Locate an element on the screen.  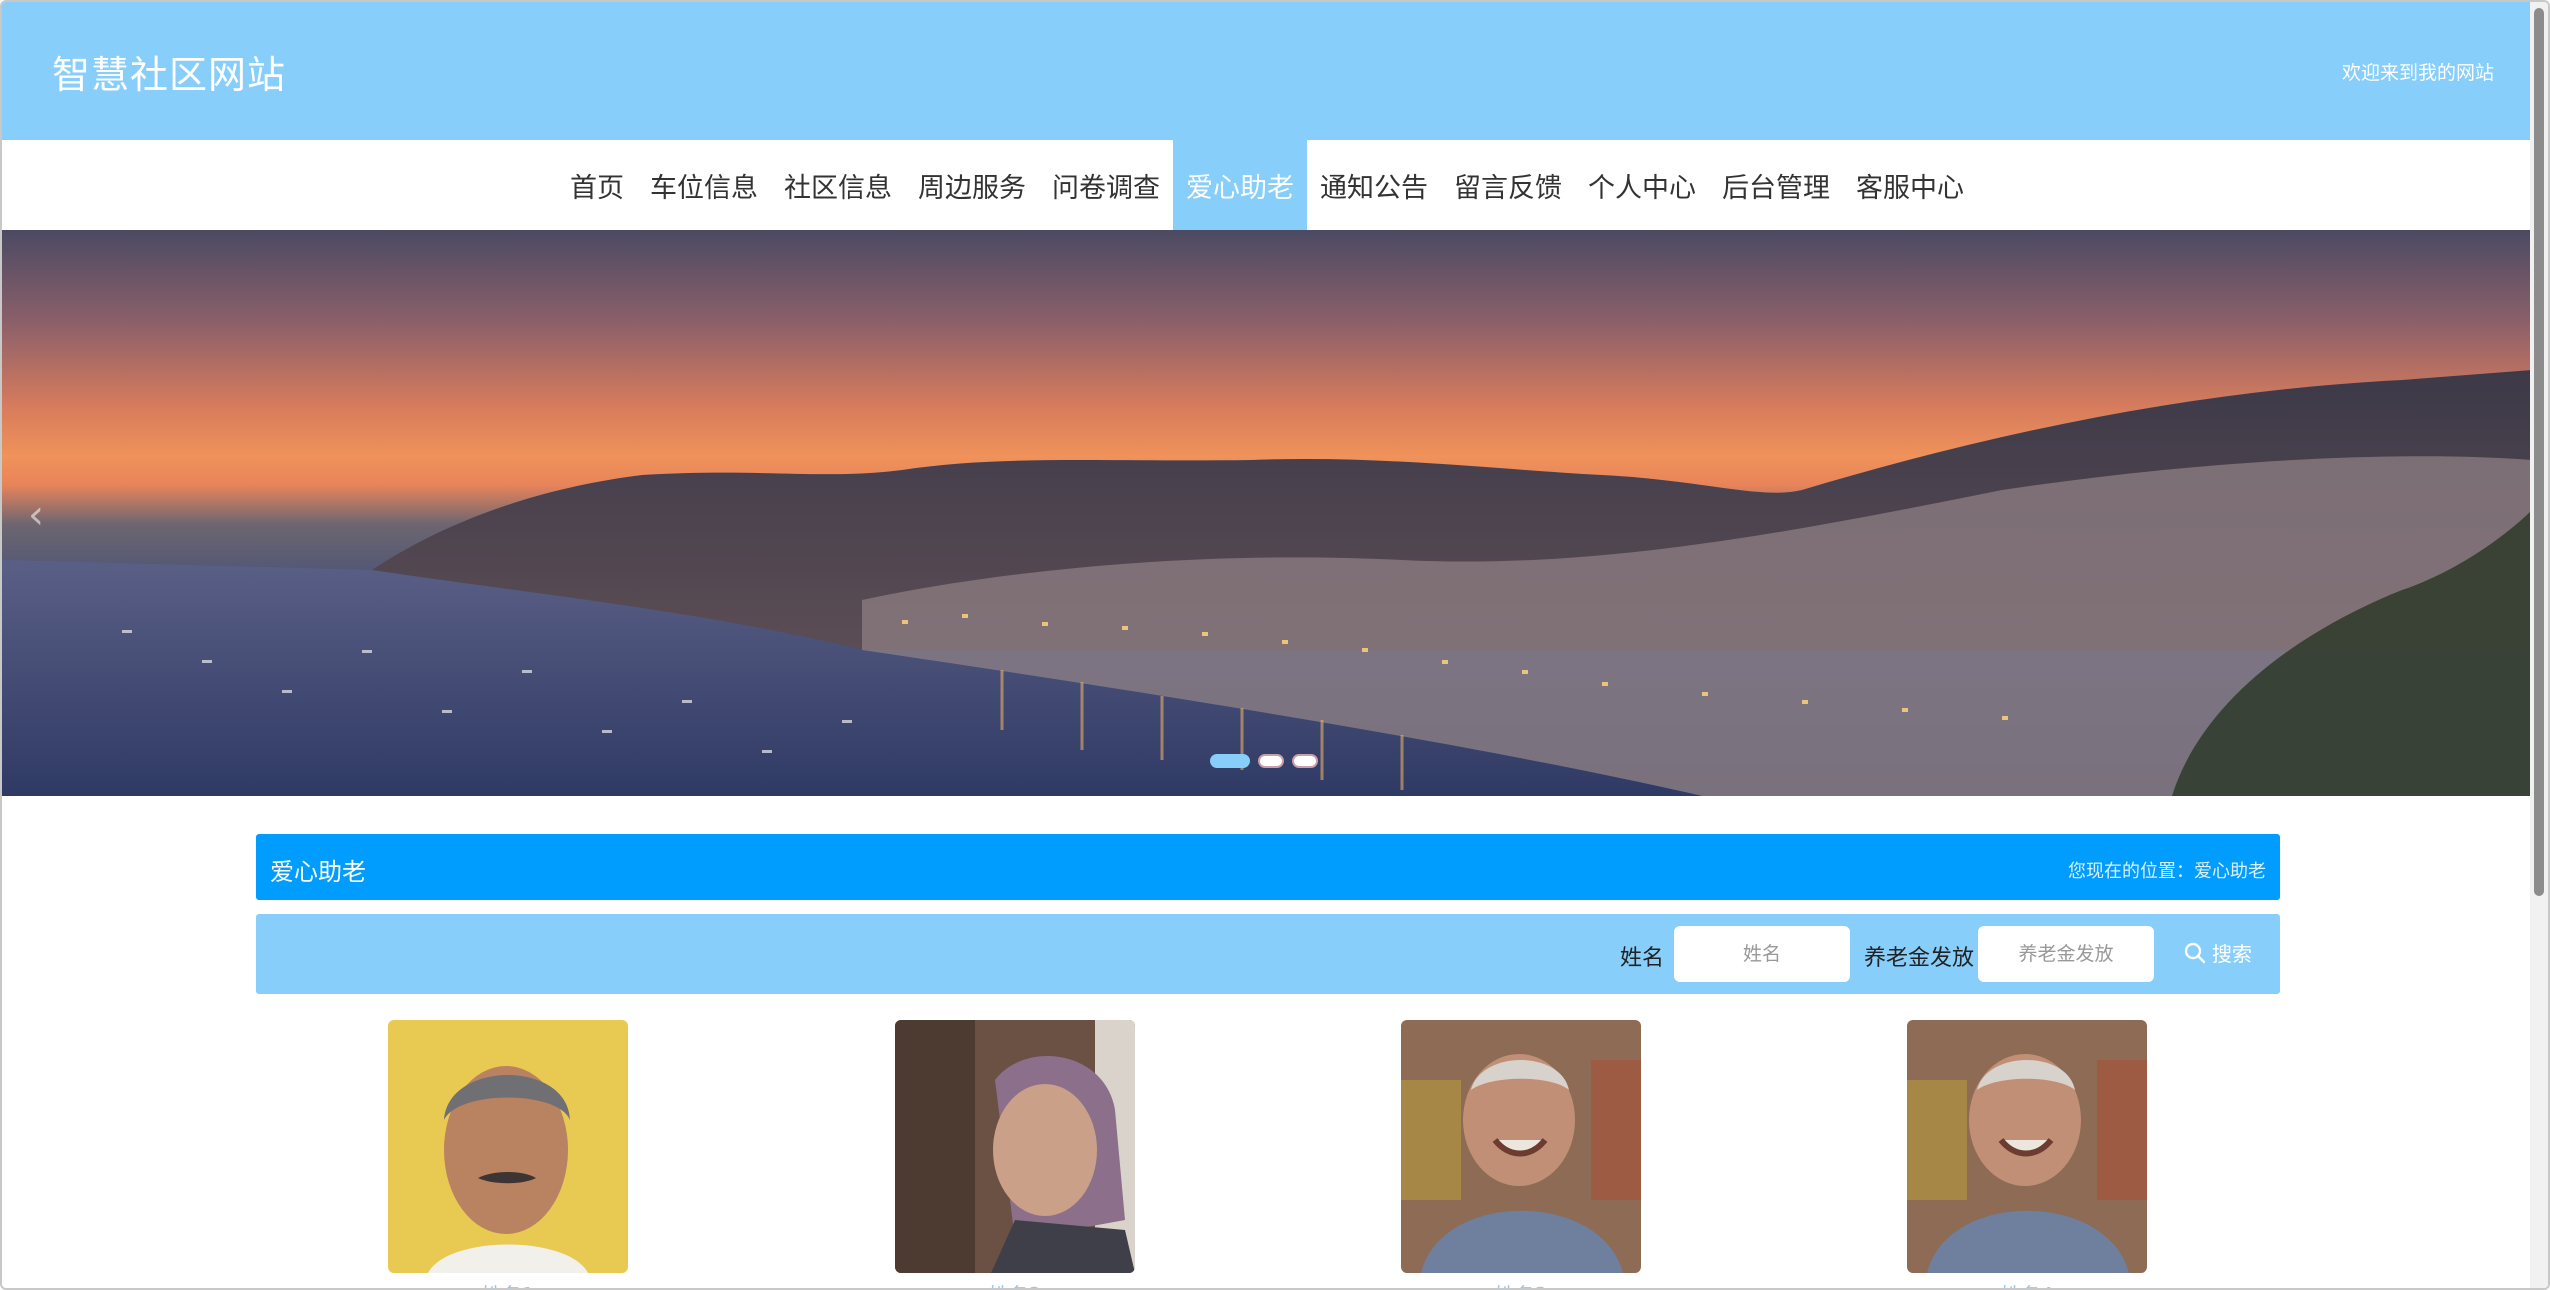
name-label: 姓名 is located at coordinates (1642, 958).